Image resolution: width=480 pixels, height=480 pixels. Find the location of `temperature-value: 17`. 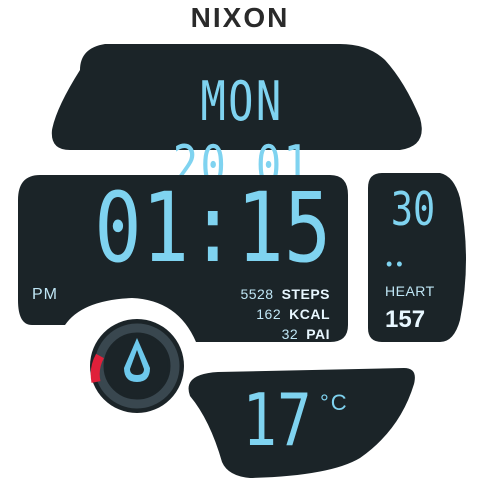

temperature-value: 17 is located at coordinates (277, 420).